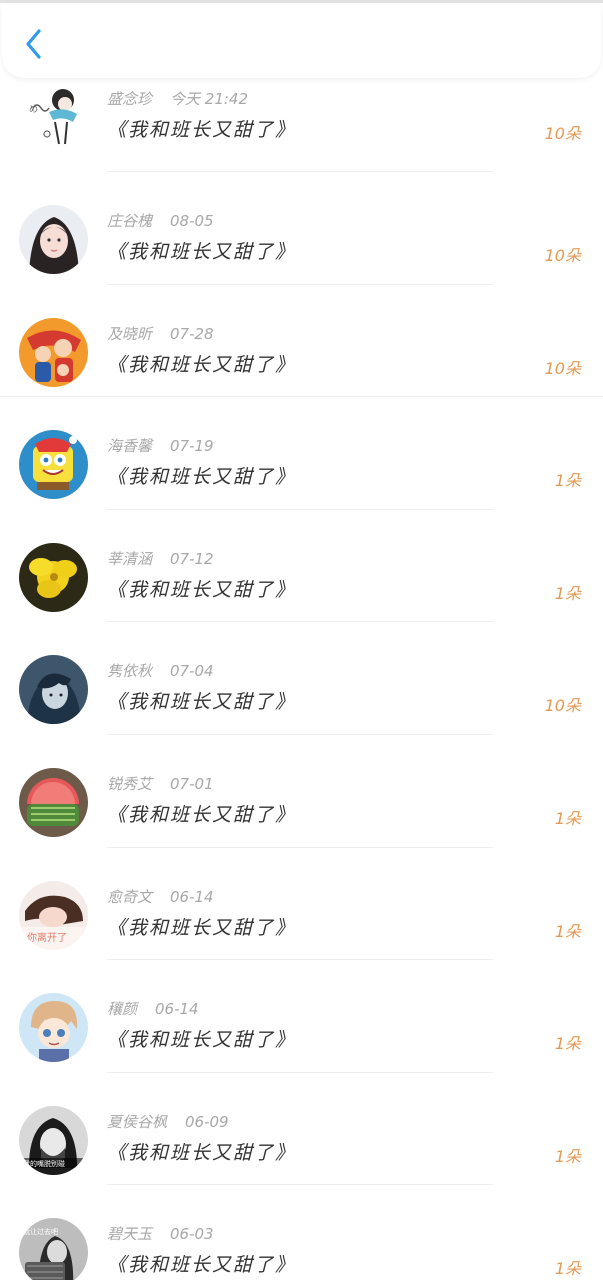  Describe the element at coordinates (160, 220) in the screenshot. I see `sender-meta: 庄谷槐 08-05` at that location.